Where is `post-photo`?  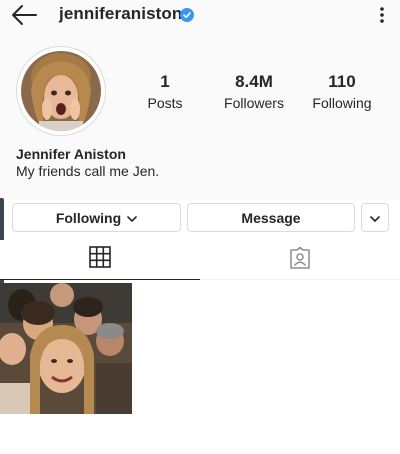
post-photo is located at coordinates (66, 348).